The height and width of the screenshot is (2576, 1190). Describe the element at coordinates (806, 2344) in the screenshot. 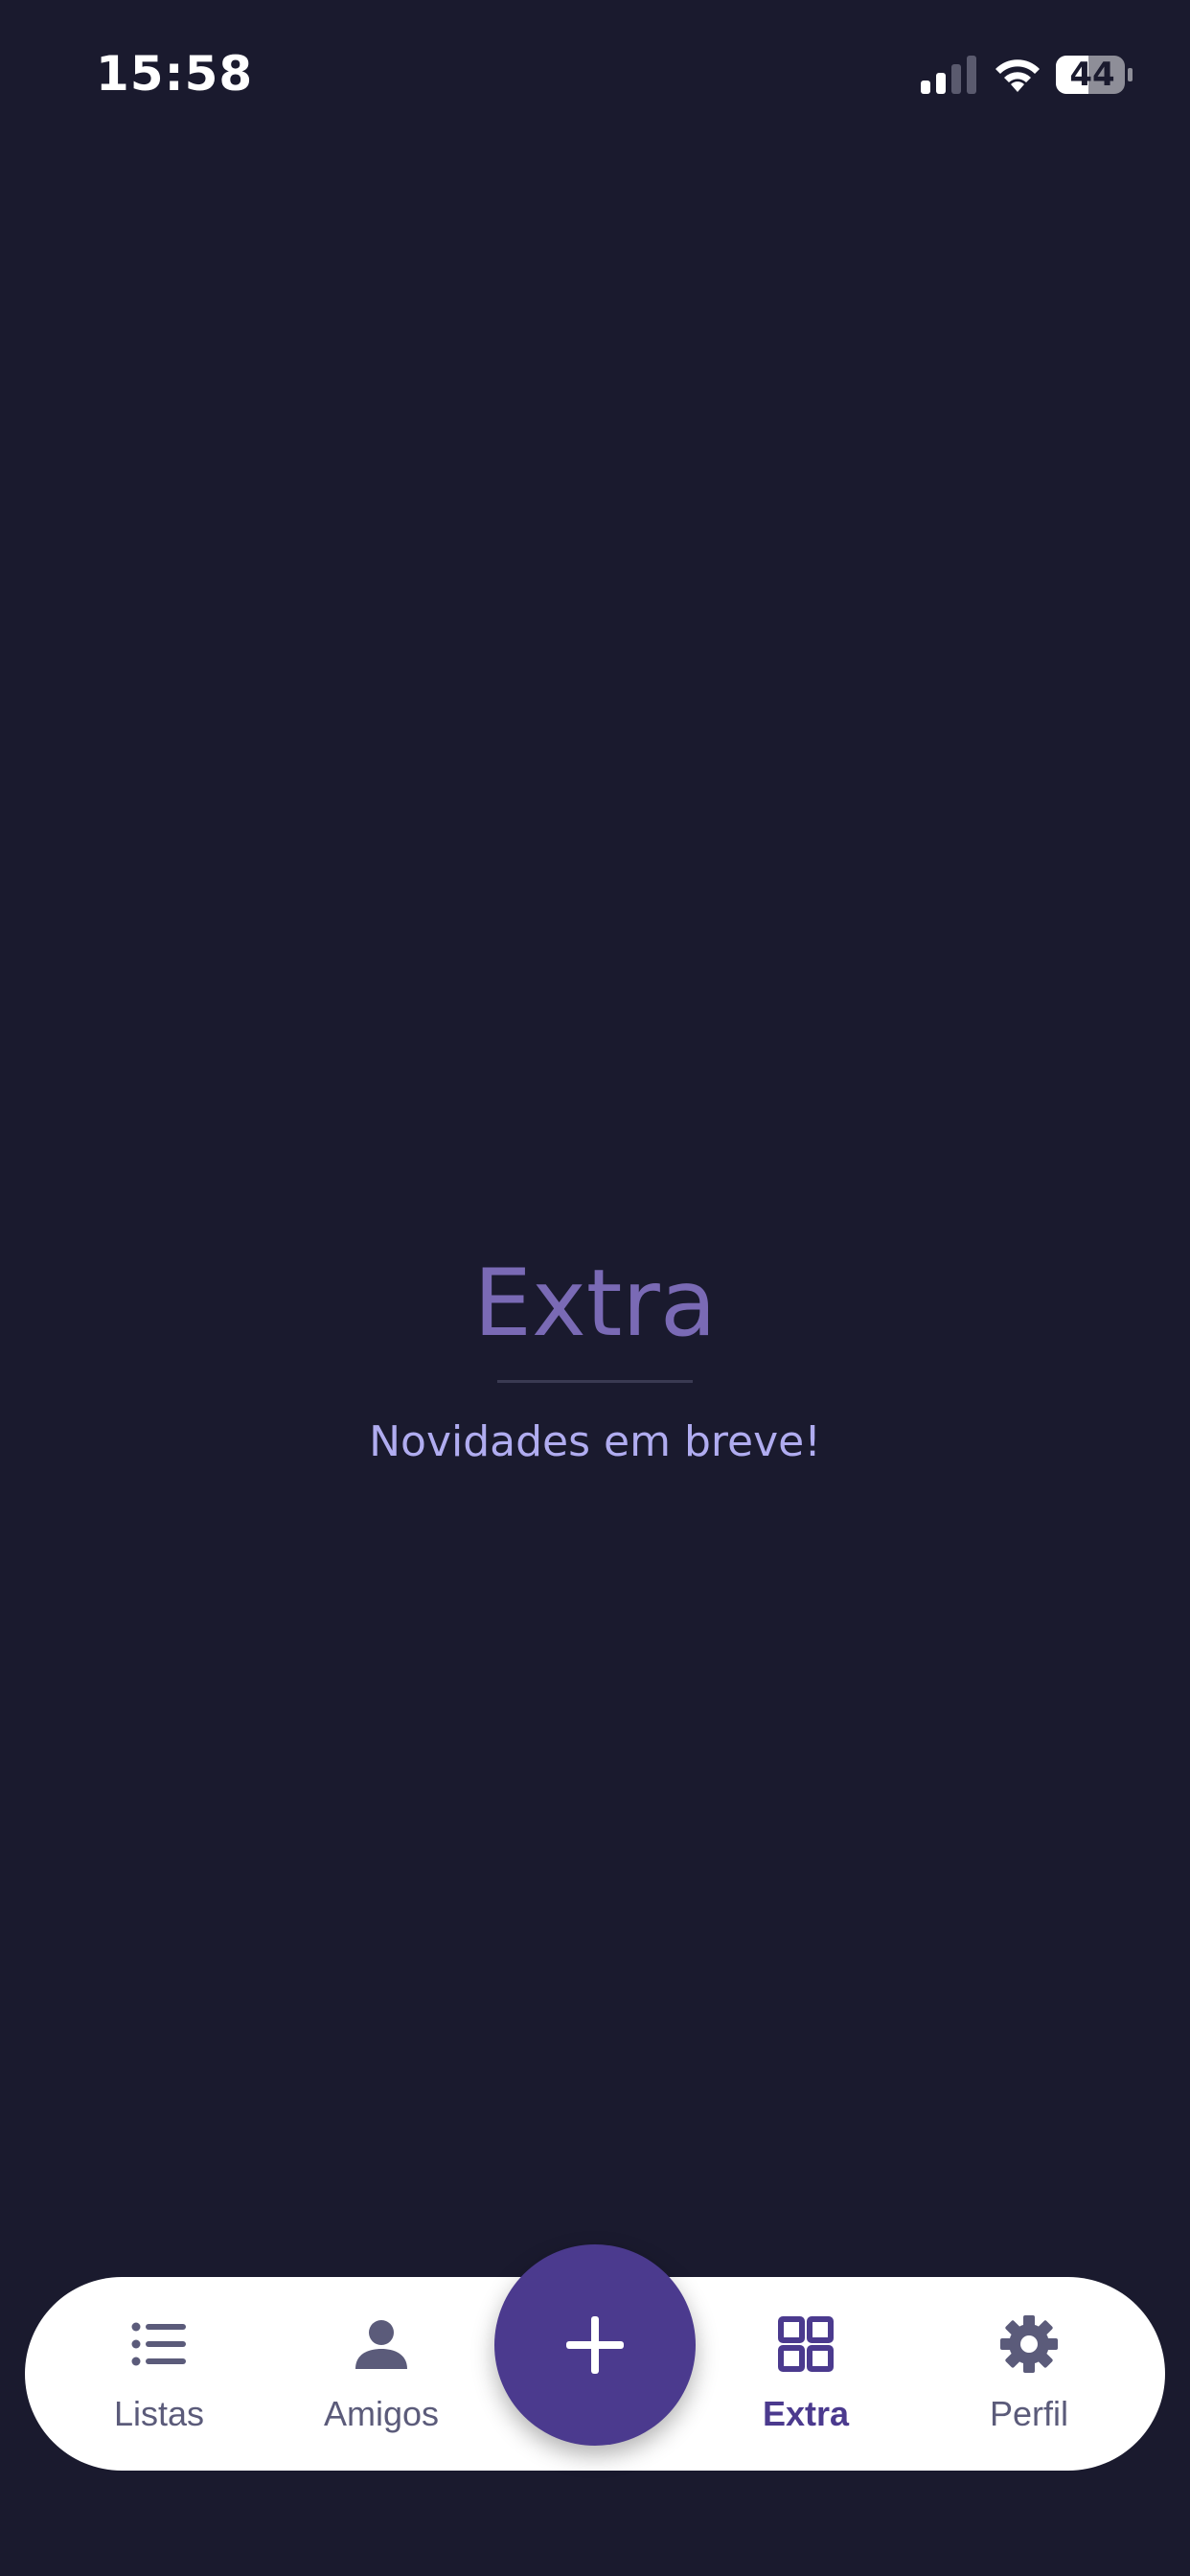

I see `grid-icon` at that location.